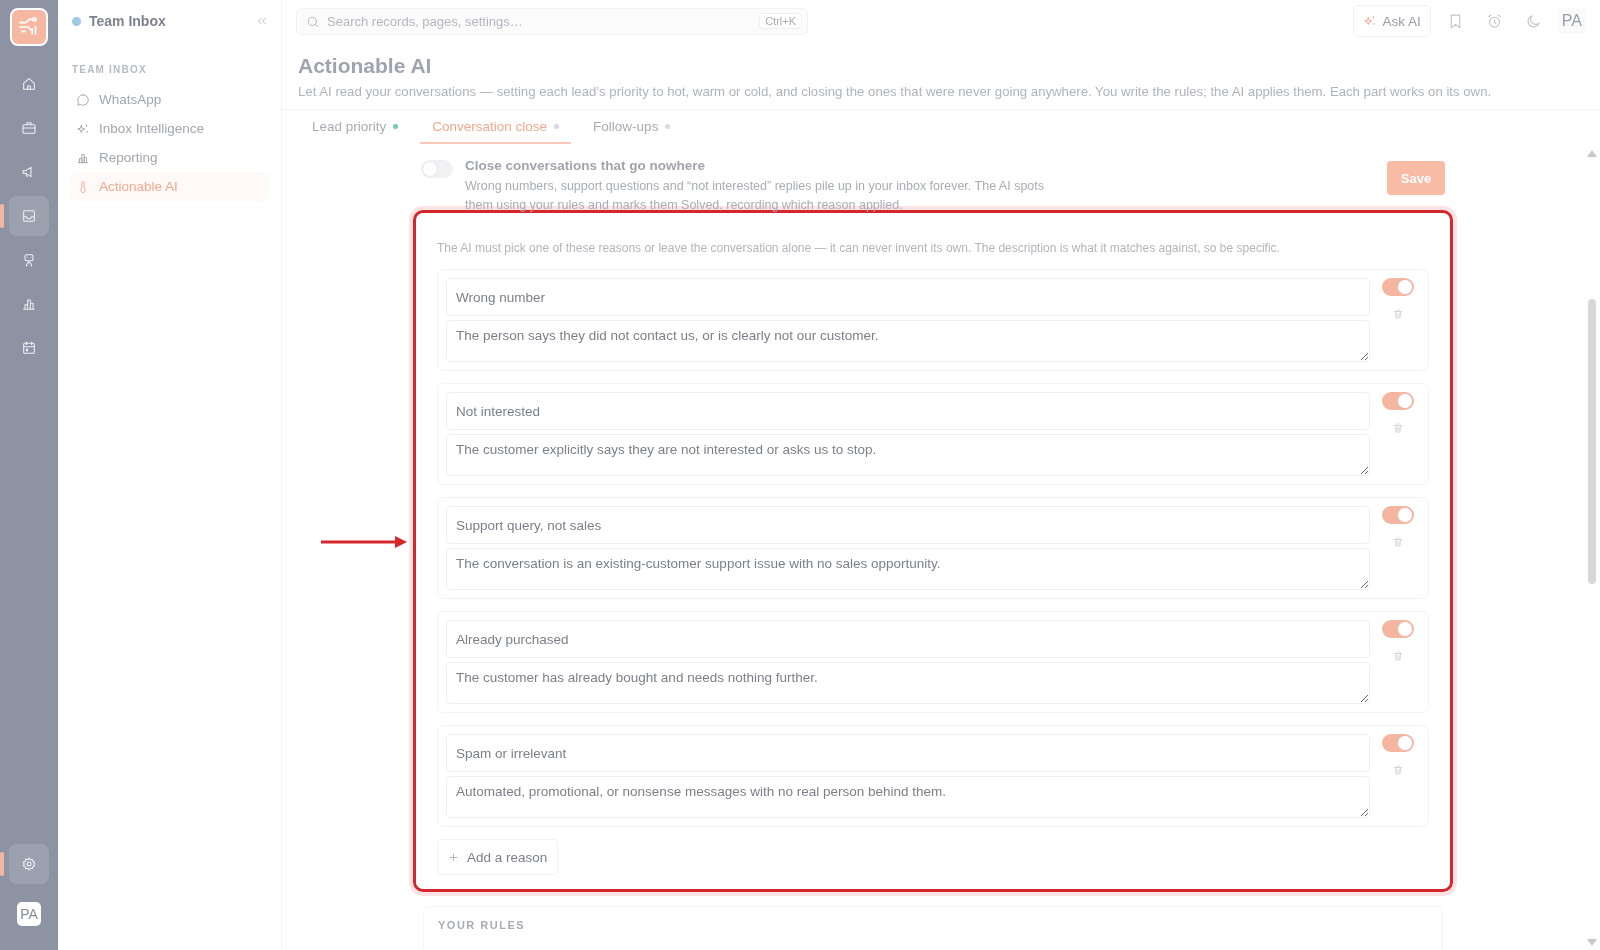  What do you see at coordinates (895, 91) in the screenshot?
I see `page-description: Let AI read your conversations — setting each lead’s priority to hot, warm or cold, and closing the ones that were never going anywhere. You write the rules; the AI applies them. Each part works on its own.` at bounding box center [895, 91].